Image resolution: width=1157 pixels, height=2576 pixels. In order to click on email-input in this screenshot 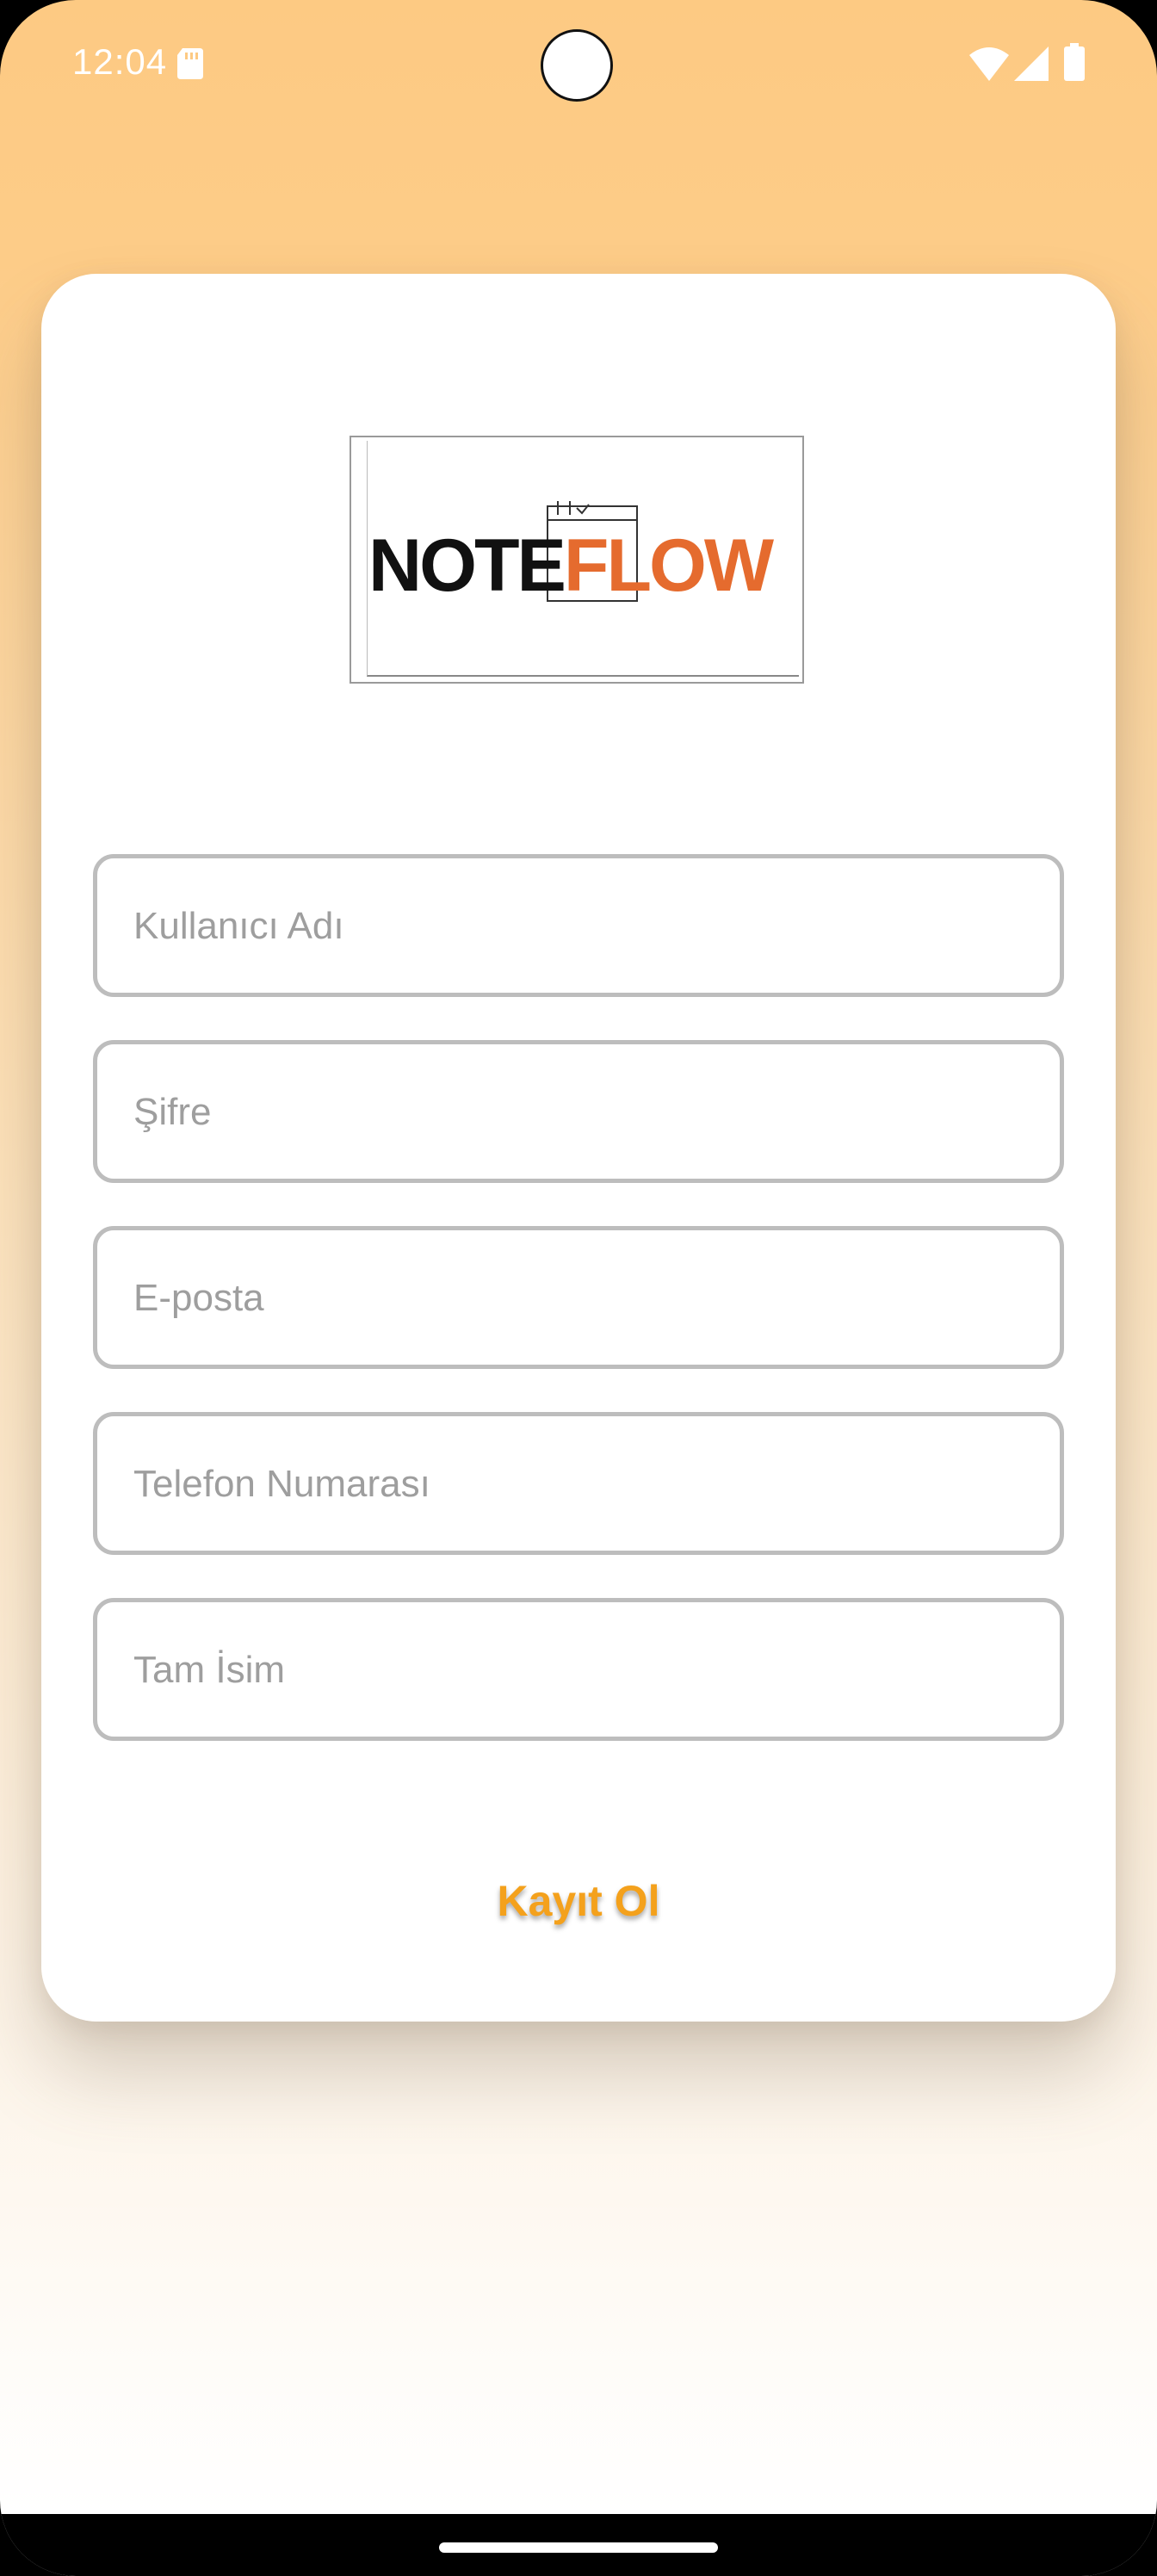, I will do `click(581, 1298)`.